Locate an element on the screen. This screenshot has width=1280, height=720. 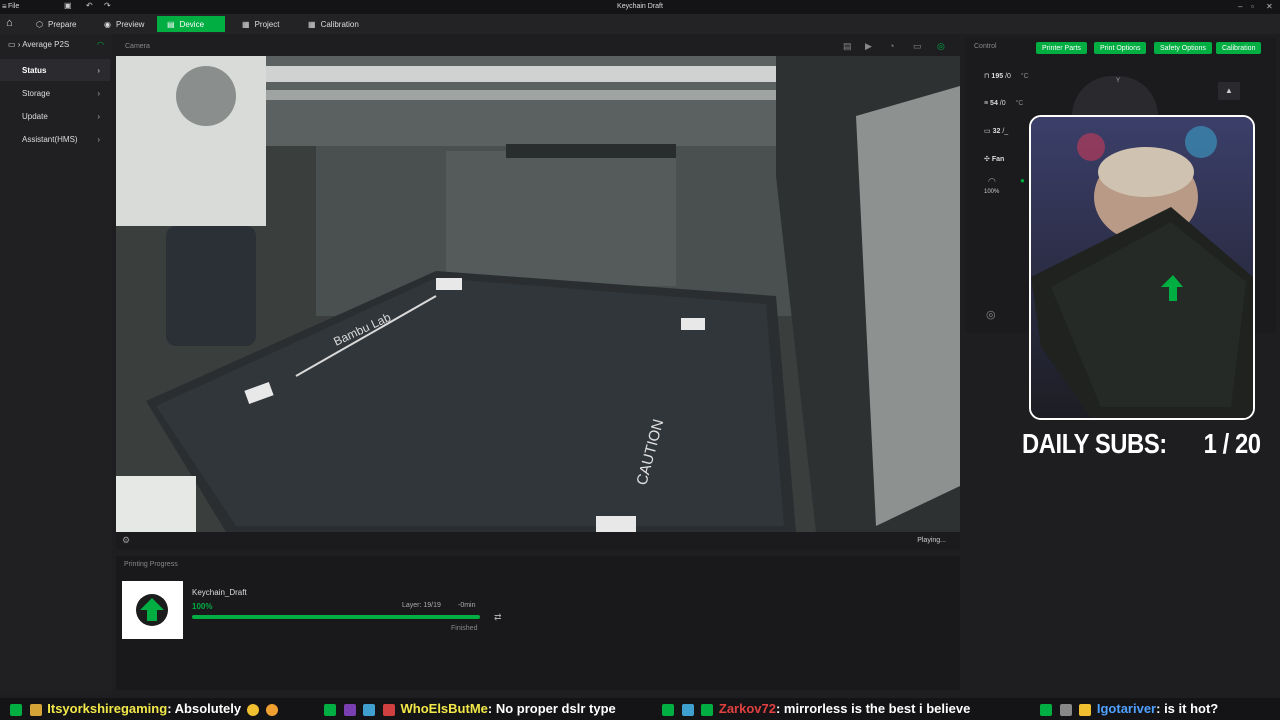
chat-message: : No proper dslr type is located at coordinates (551, 708).